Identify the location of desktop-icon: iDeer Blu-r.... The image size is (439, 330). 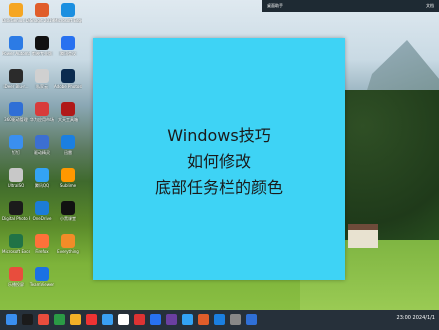
(16, 81).